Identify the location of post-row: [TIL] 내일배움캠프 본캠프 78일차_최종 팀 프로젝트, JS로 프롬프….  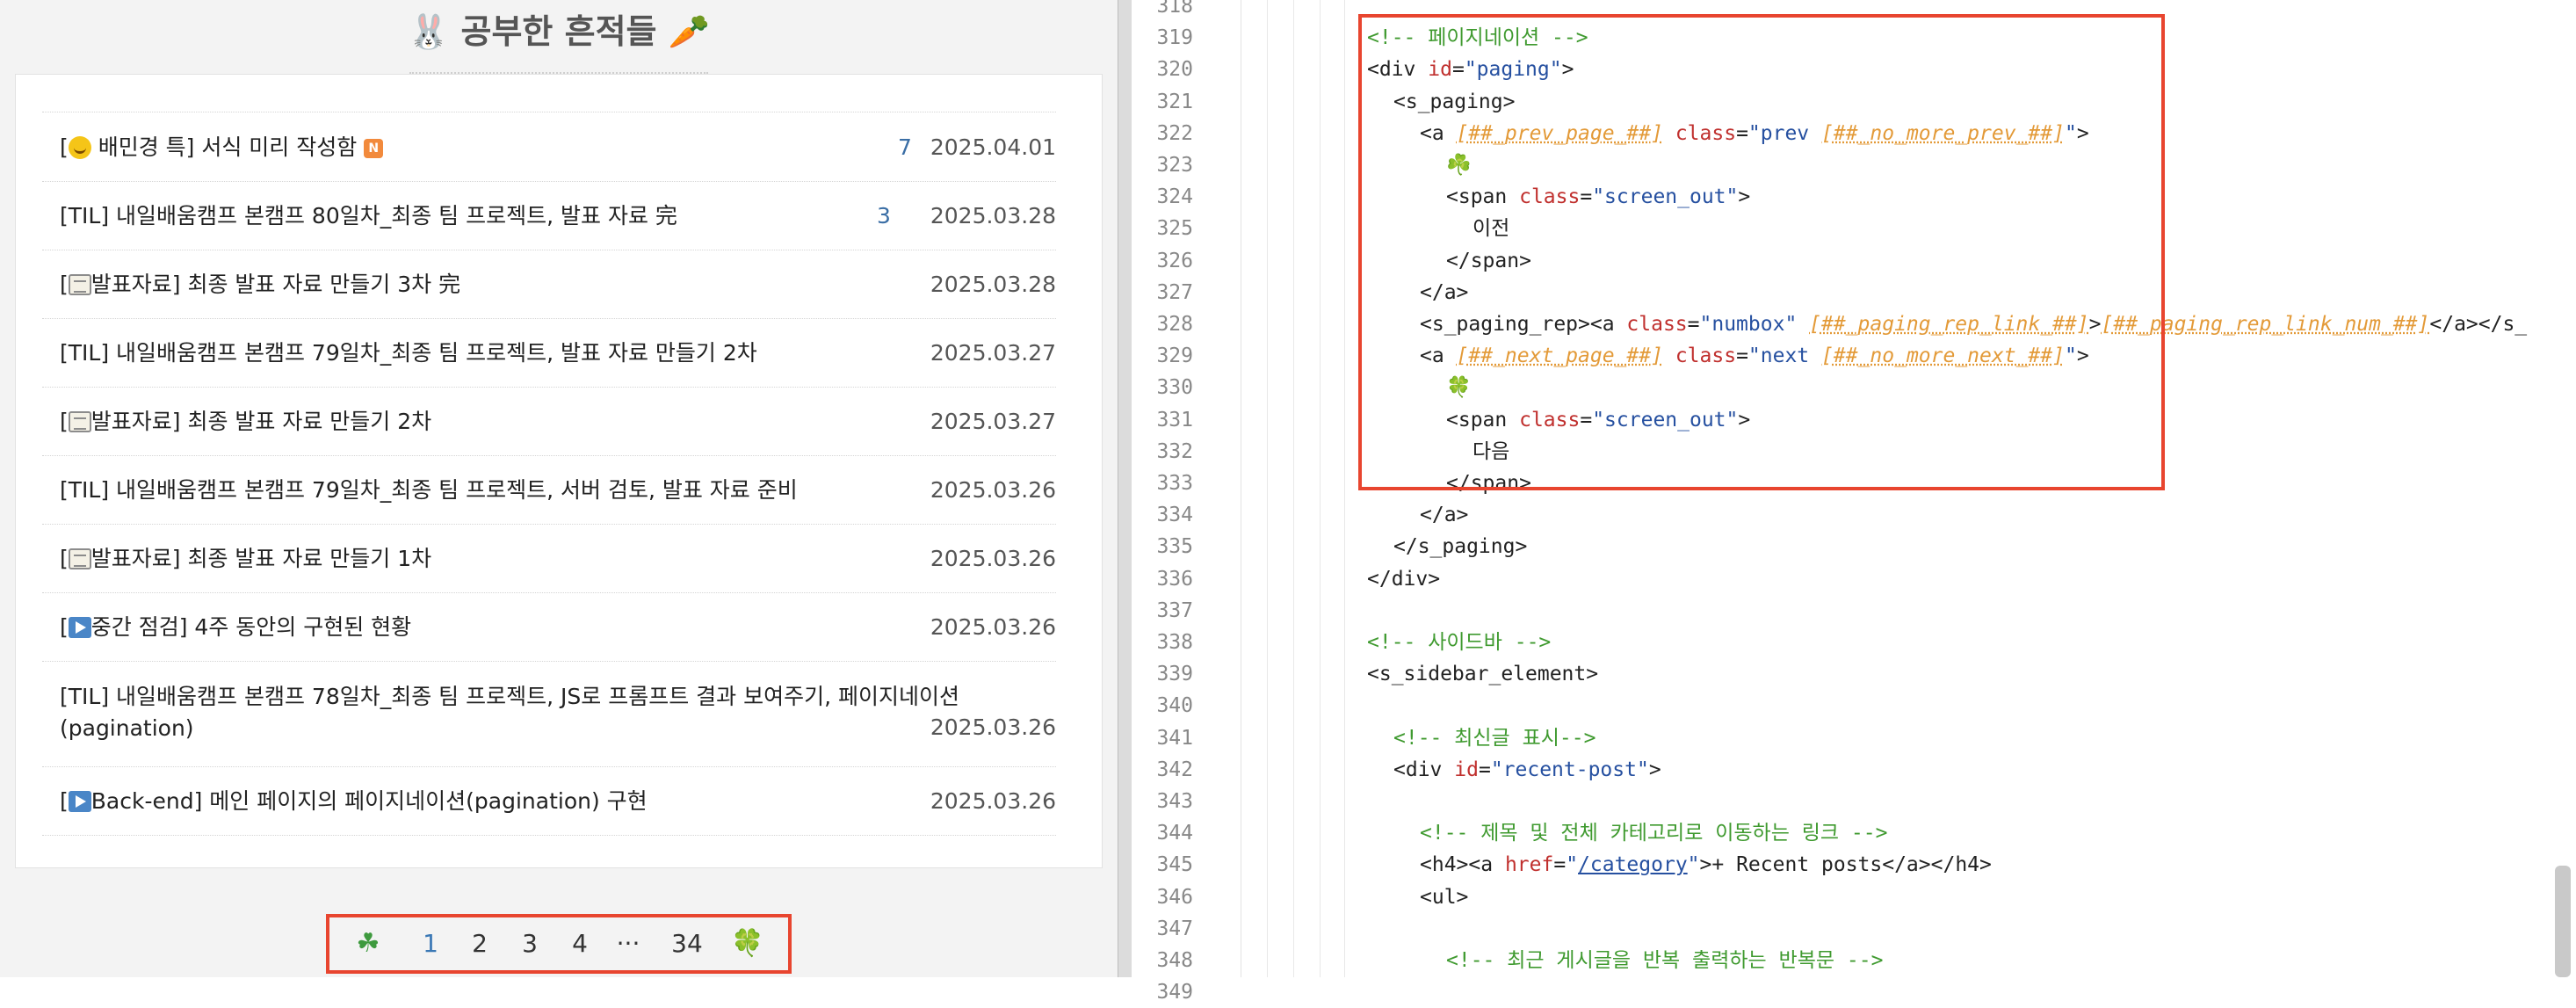
(549, 714).